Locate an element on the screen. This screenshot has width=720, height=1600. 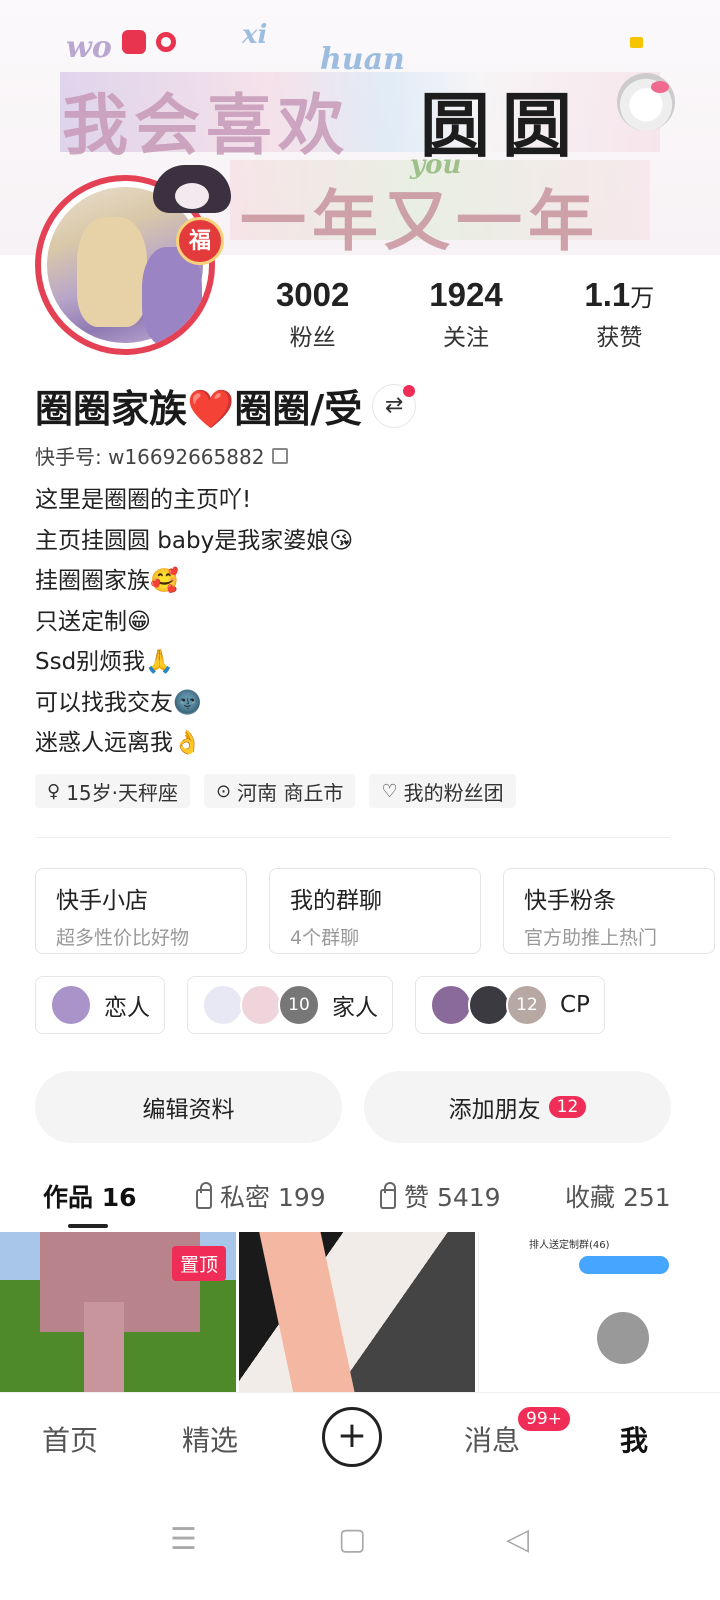
home-icon: ▢ is located at coordinates (352, 1539).